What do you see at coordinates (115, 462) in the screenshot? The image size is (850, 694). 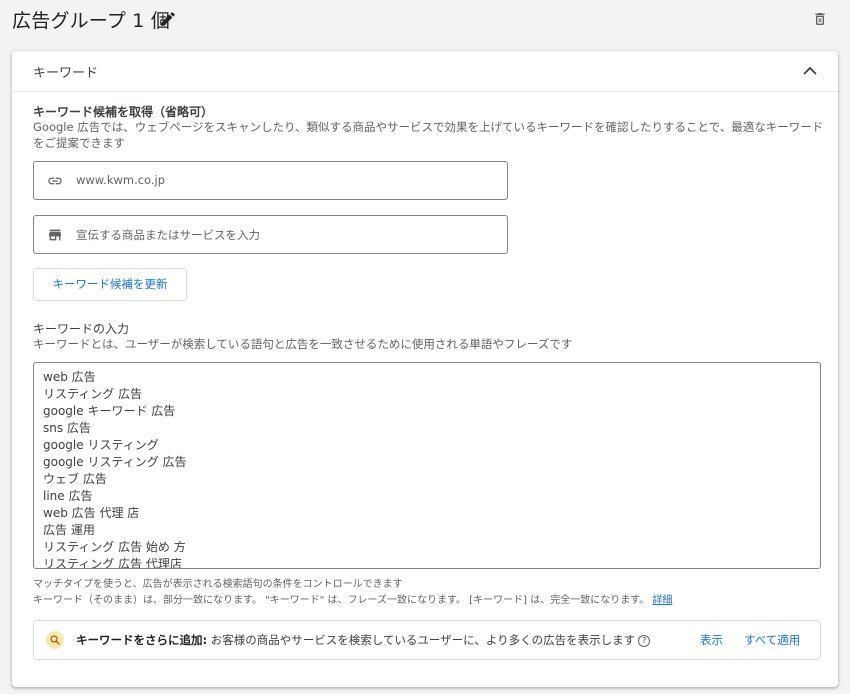 I see `keyword-line: google リスティング 広告` at bounding box center [115, 462].